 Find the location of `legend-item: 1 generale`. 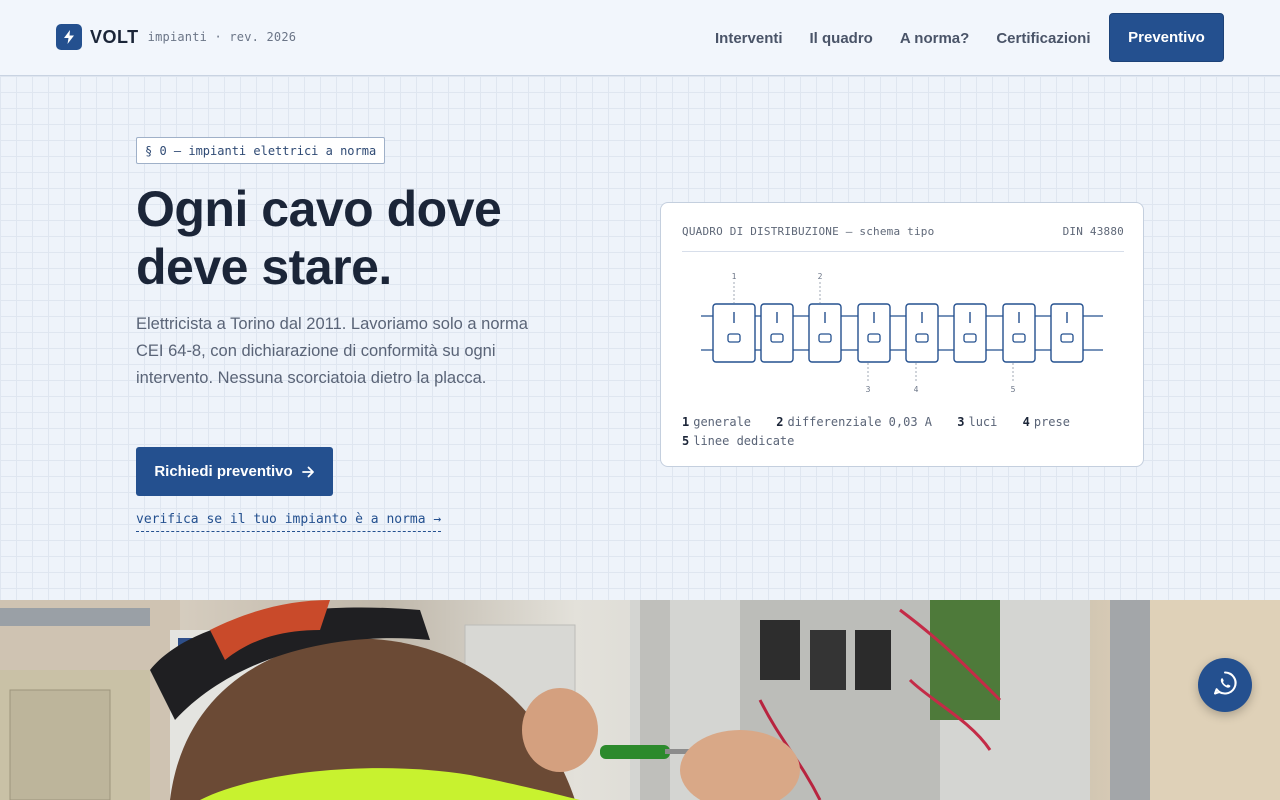

legend-item: 1 generale is located at coordinates (717, 422).